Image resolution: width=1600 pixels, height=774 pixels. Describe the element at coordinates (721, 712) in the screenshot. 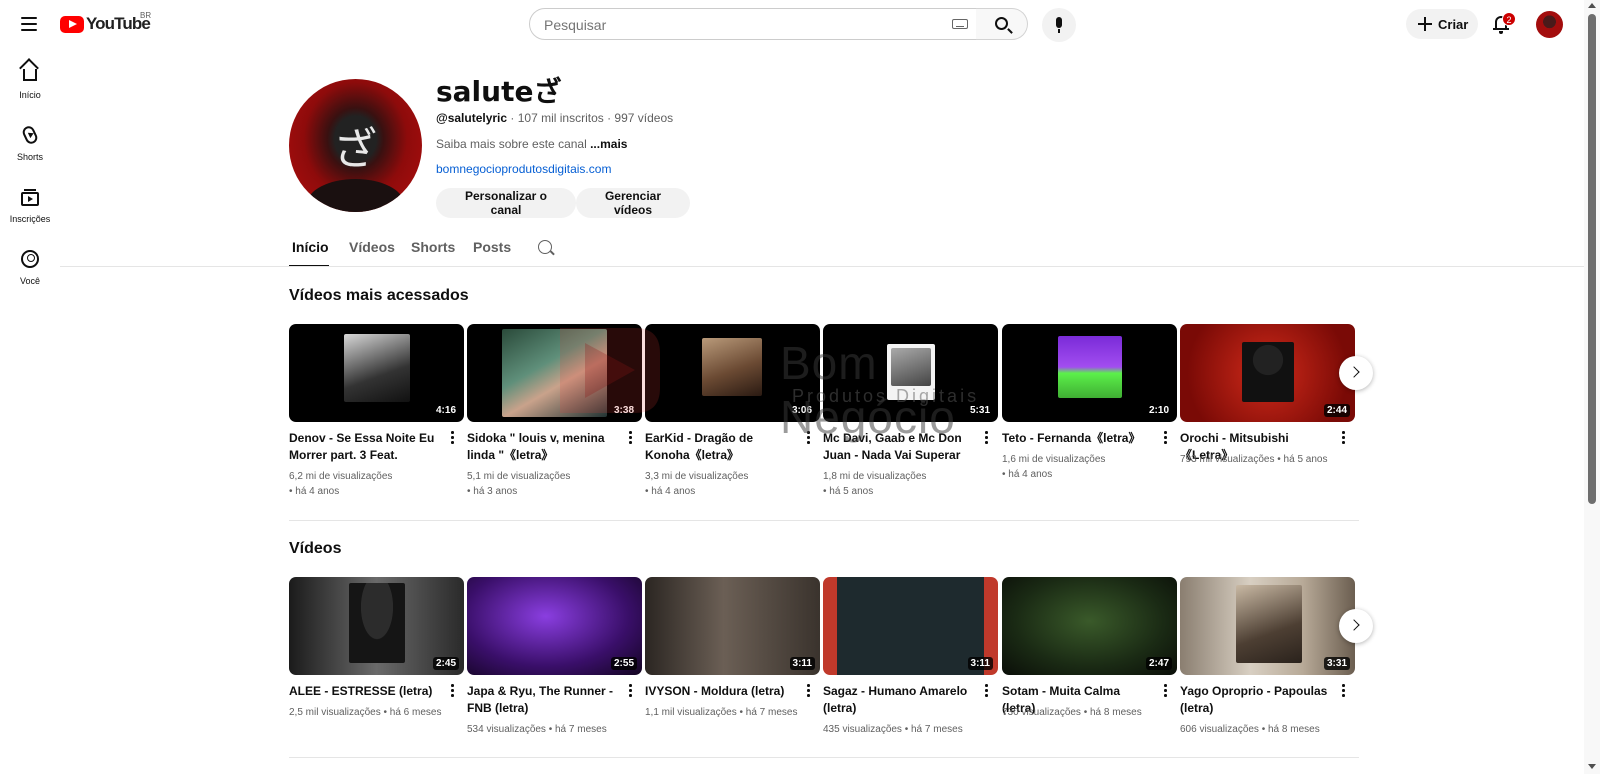

I see `video-views: 1,1 mil visualizações • há 7 meses` at that location.